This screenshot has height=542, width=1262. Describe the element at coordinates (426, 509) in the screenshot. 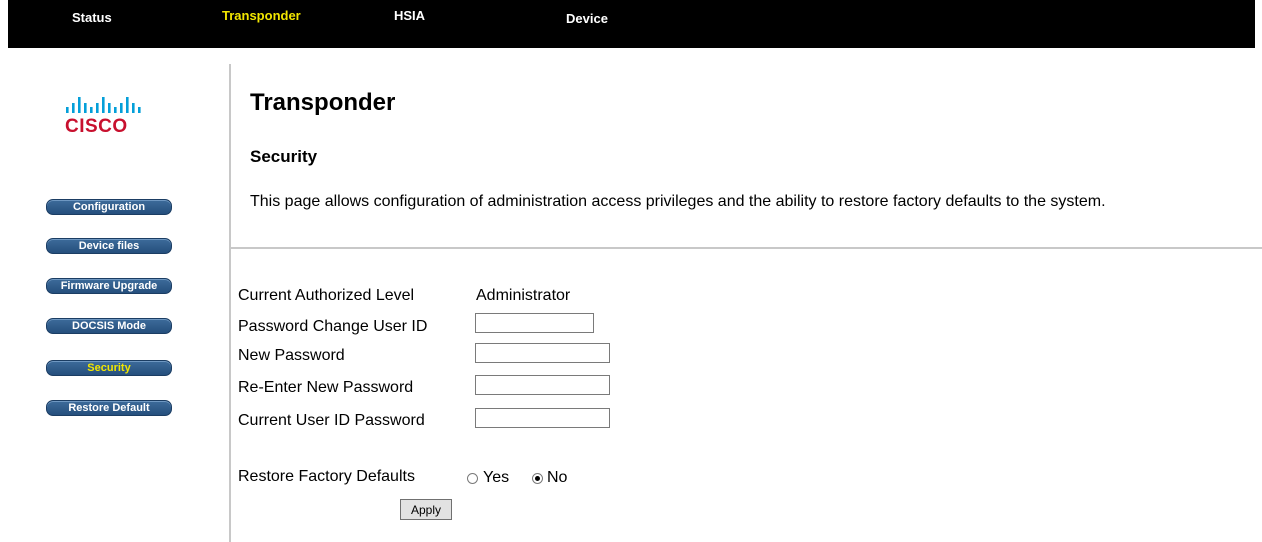

I see `apply-button: Apply` at that location.